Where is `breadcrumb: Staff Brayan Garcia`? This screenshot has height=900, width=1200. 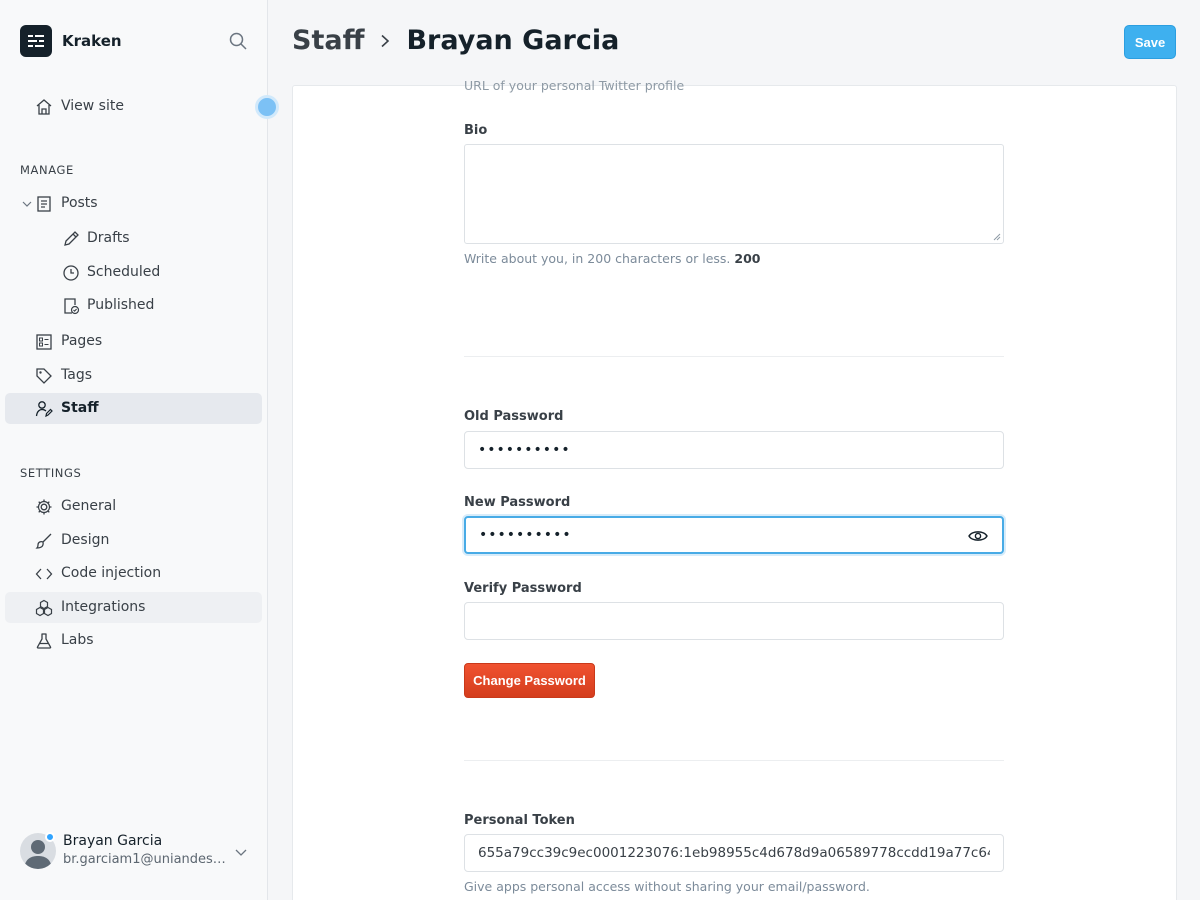 breadcrumb: Staff Brayan Garcia is located at coordinates (455, 40).